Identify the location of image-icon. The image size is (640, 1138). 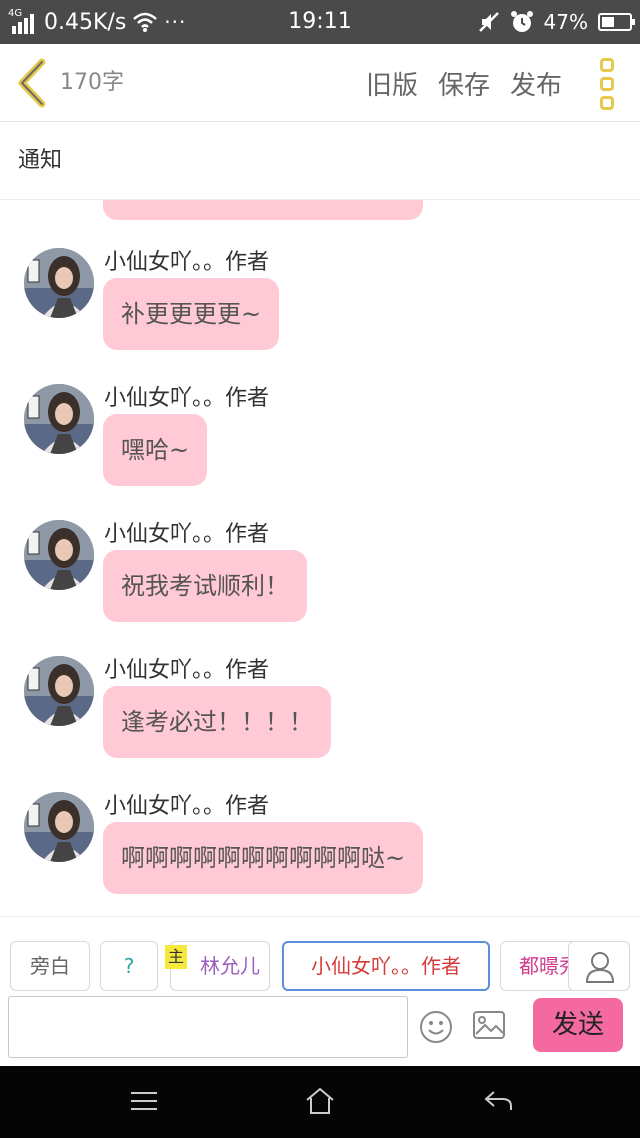
(489, 1025).